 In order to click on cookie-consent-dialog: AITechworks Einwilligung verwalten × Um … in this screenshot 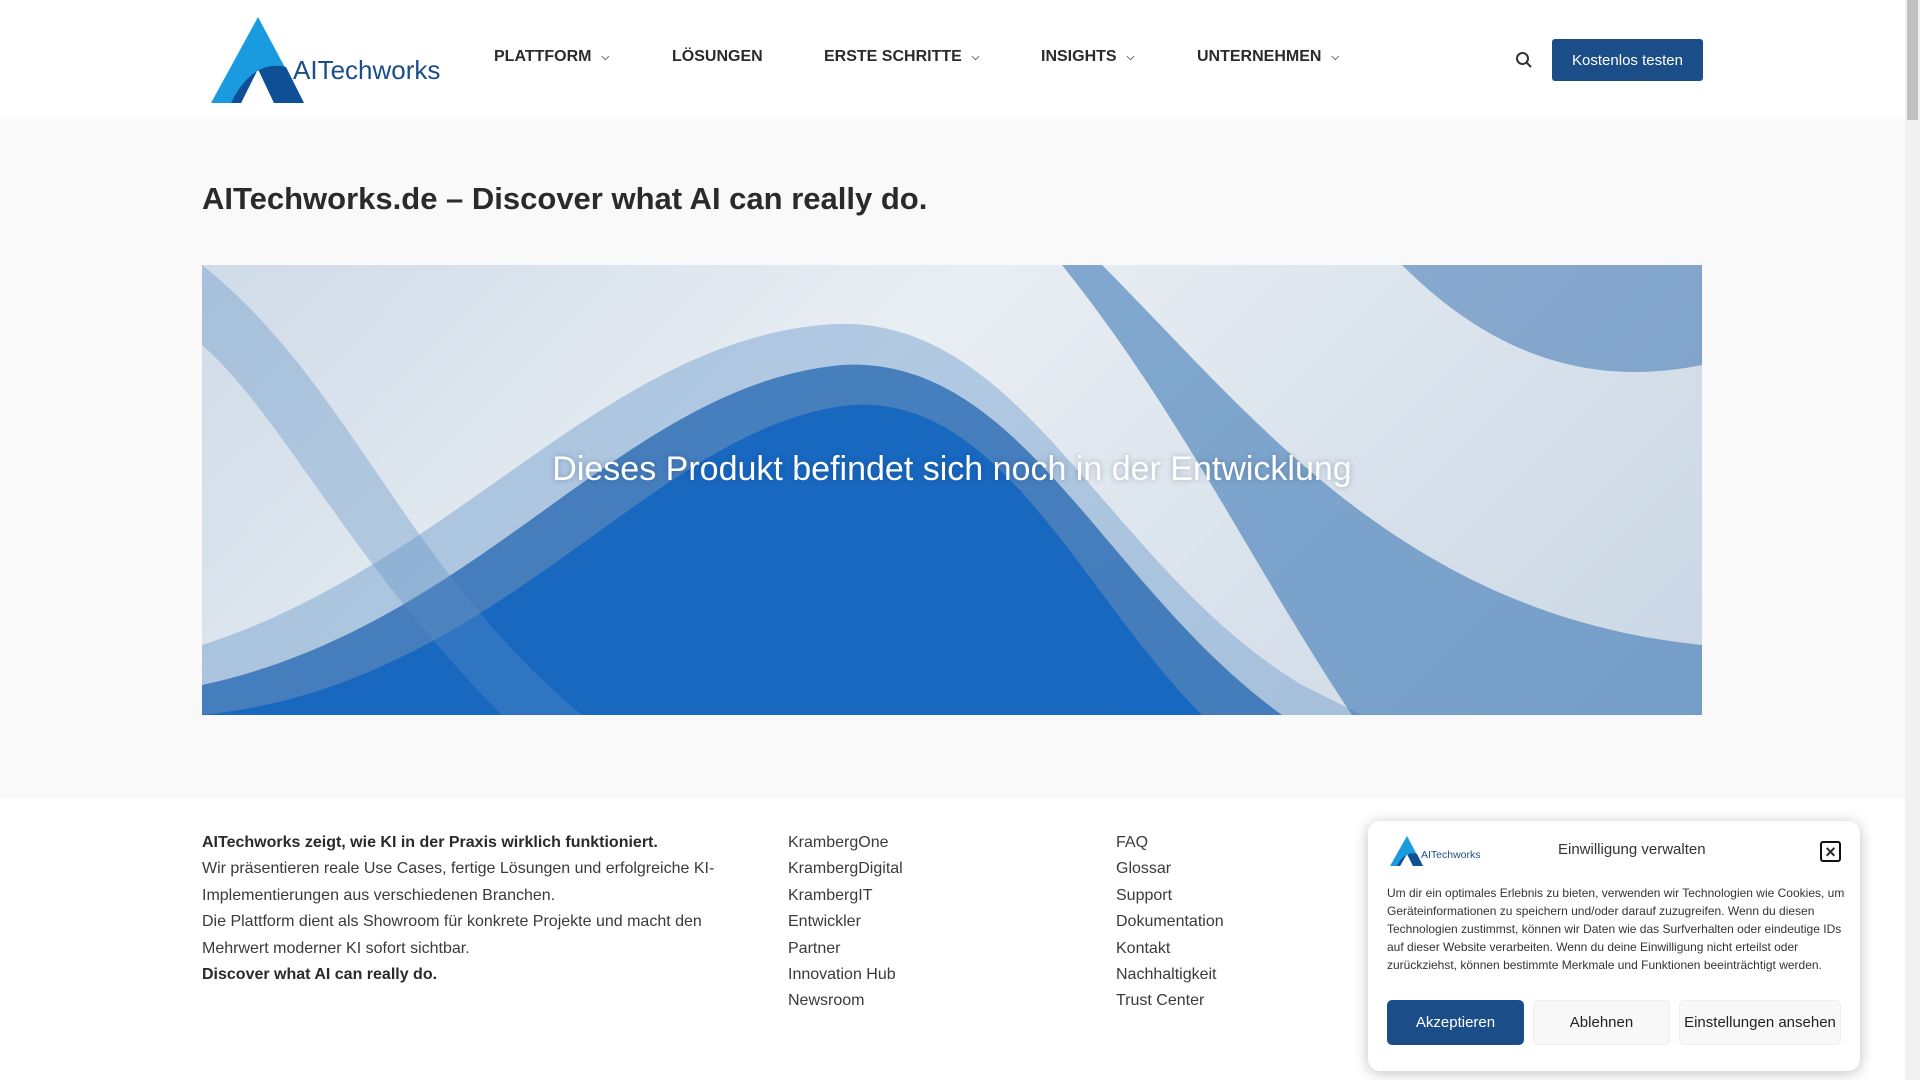, I will do `click(1614, 946)`.